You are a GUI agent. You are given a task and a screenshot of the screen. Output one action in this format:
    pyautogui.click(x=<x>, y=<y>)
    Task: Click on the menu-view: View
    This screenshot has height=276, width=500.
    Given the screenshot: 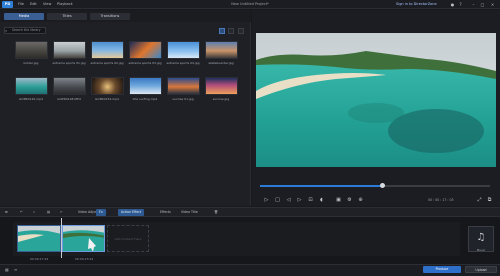 What is the action you would take?
    pyautogui.click(x=47, y=4)
    